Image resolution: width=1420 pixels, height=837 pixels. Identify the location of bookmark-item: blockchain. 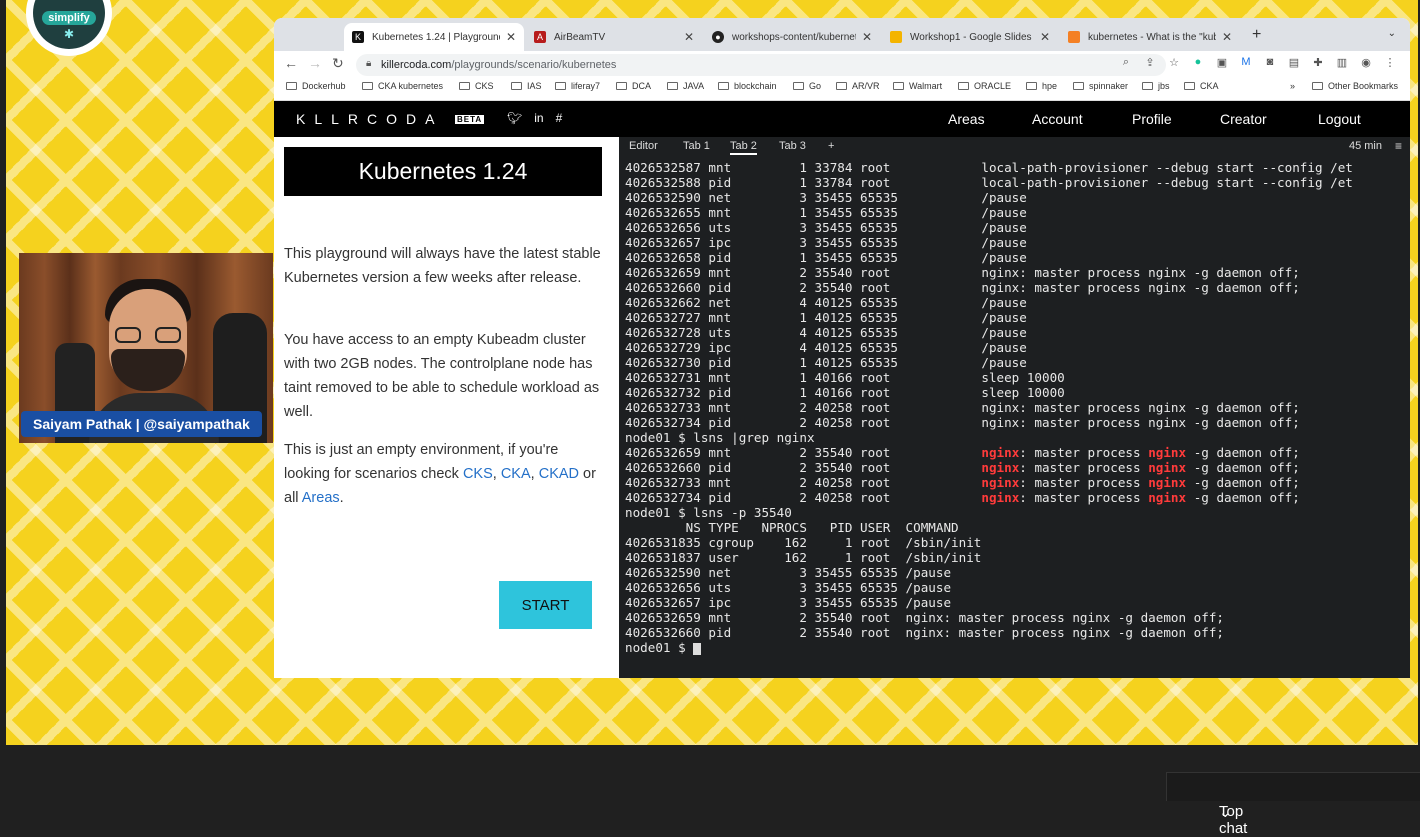
(747, 86).